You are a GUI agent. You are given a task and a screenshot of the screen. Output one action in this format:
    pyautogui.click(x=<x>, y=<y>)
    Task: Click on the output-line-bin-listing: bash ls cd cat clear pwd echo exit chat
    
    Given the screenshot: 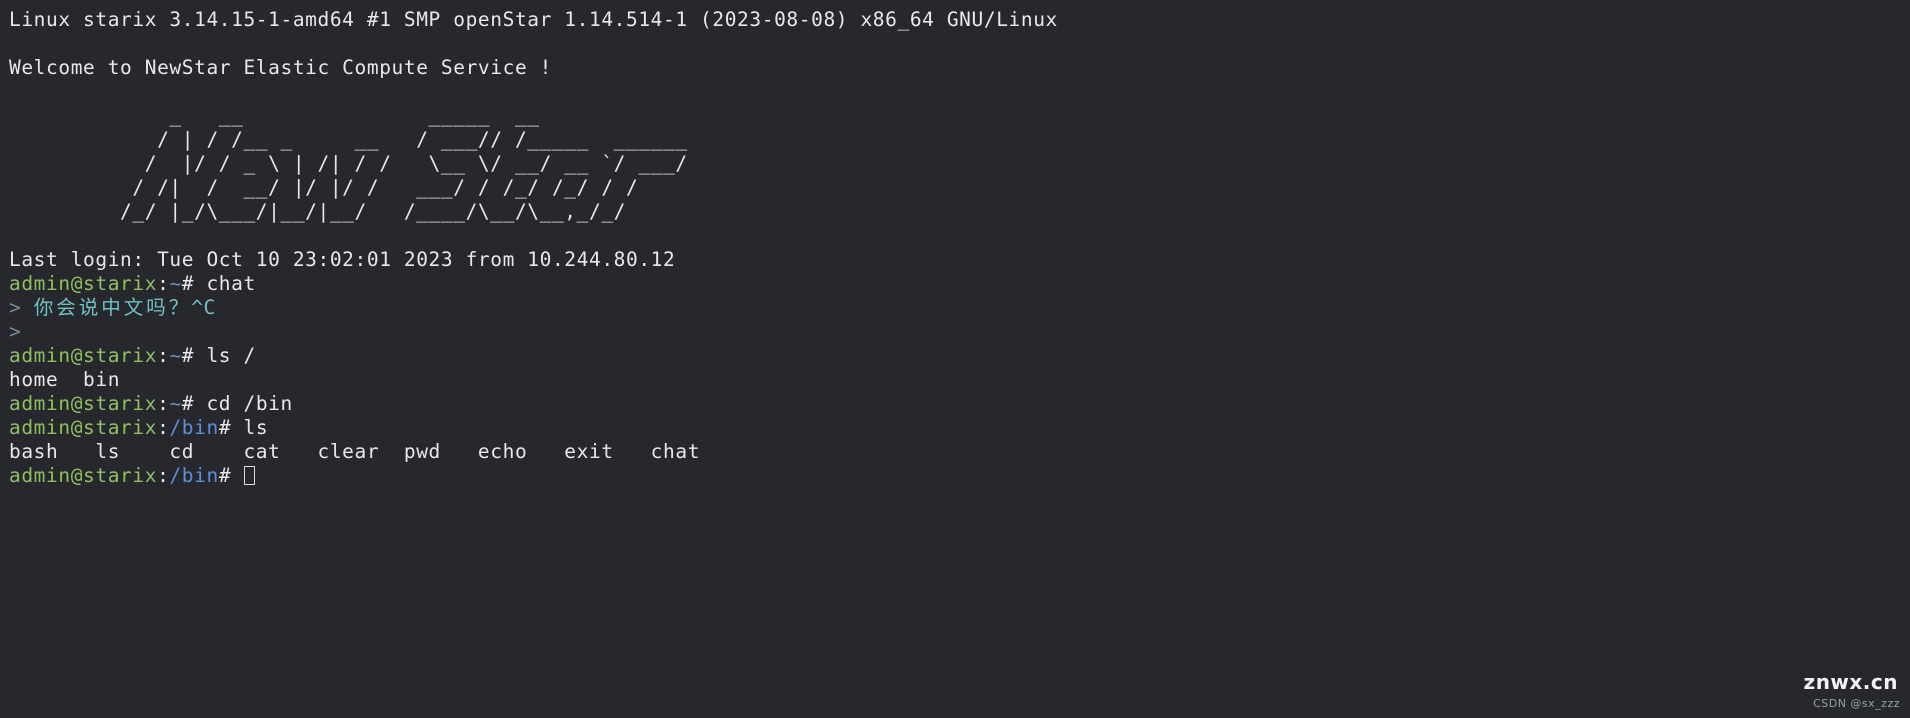 What is the action you would take?
    pyautogui.click(x=355, y=451)
    